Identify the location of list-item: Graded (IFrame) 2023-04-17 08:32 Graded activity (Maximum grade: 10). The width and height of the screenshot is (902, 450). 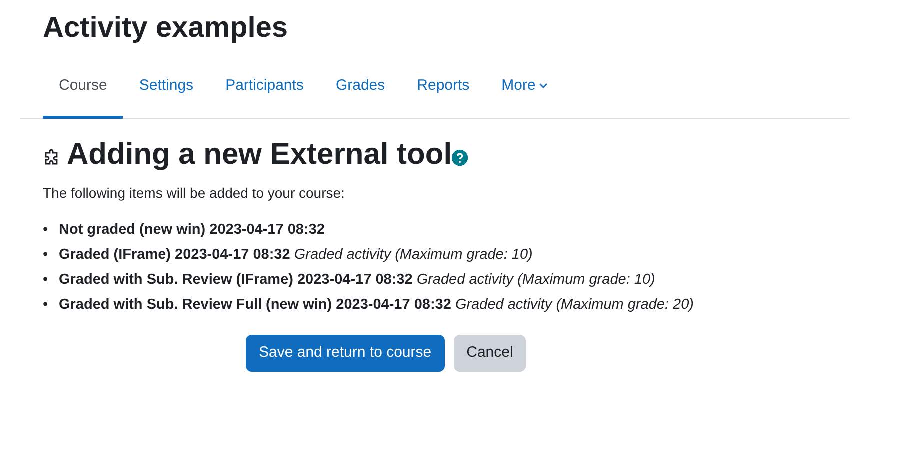
(296, 255).